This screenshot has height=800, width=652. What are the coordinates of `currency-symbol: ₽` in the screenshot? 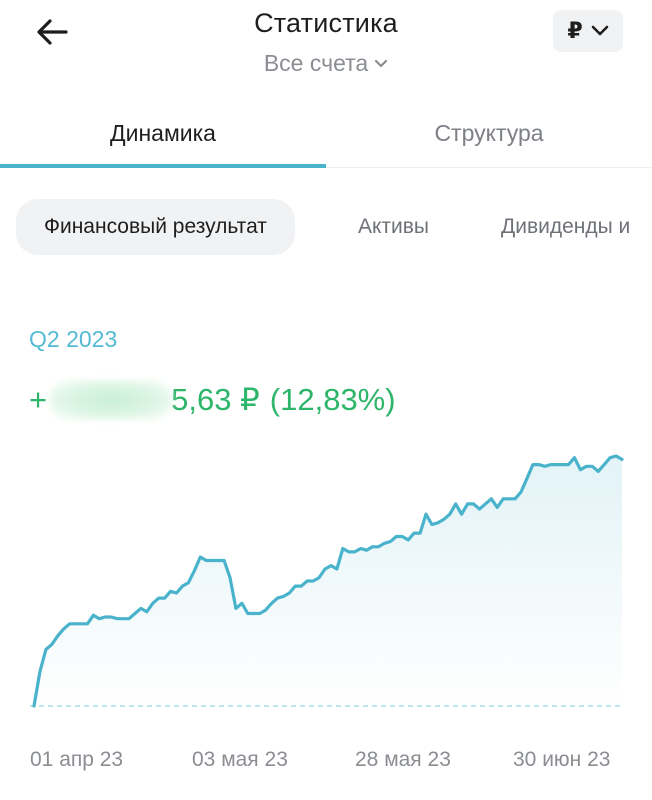 It's located at (575, 30).